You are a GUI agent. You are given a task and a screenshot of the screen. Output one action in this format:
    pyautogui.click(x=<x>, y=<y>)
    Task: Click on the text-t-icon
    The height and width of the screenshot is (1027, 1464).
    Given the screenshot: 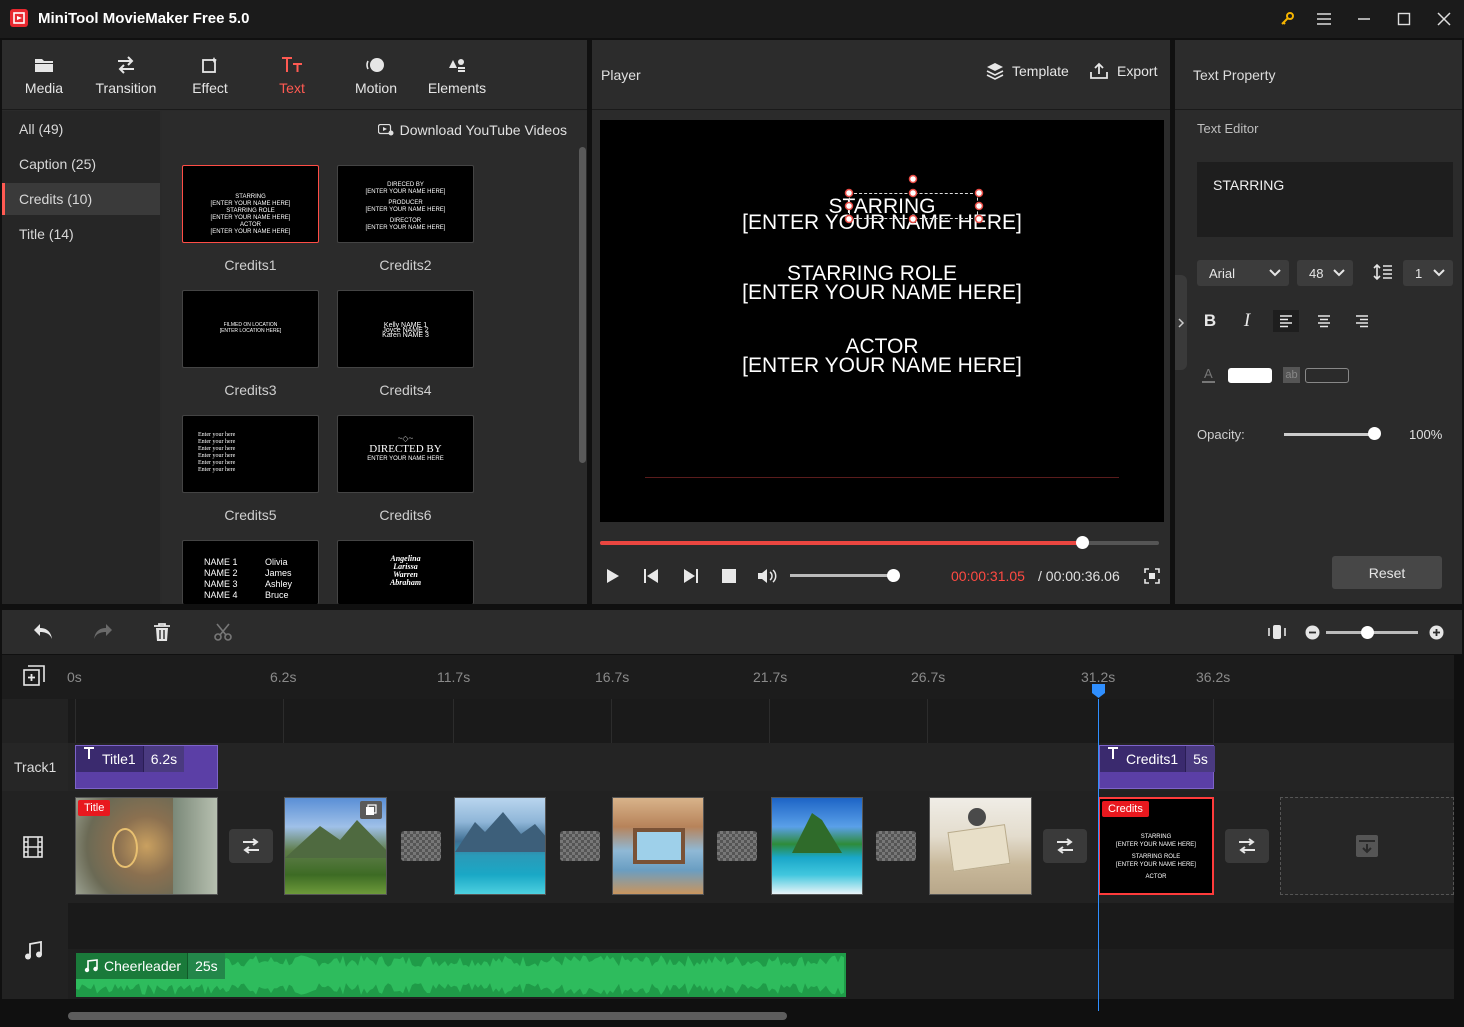 What is the action you would take?
    pyautogui.click(x=1113, y=759)
    